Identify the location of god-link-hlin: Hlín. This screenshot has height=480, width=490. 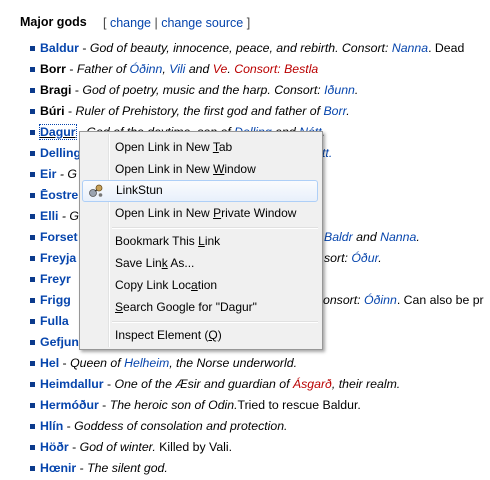
(51, 426).